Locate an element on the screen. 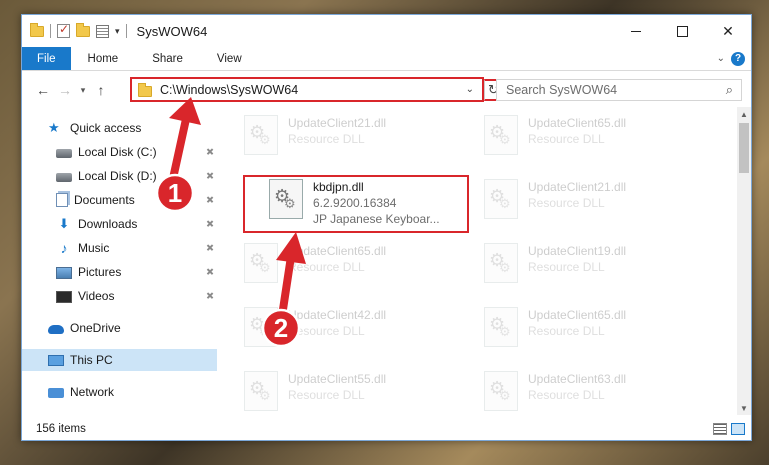 This screenshot has width=769, height=465. chevron-down-icon: ▾ is located at coordinates (117, 31).